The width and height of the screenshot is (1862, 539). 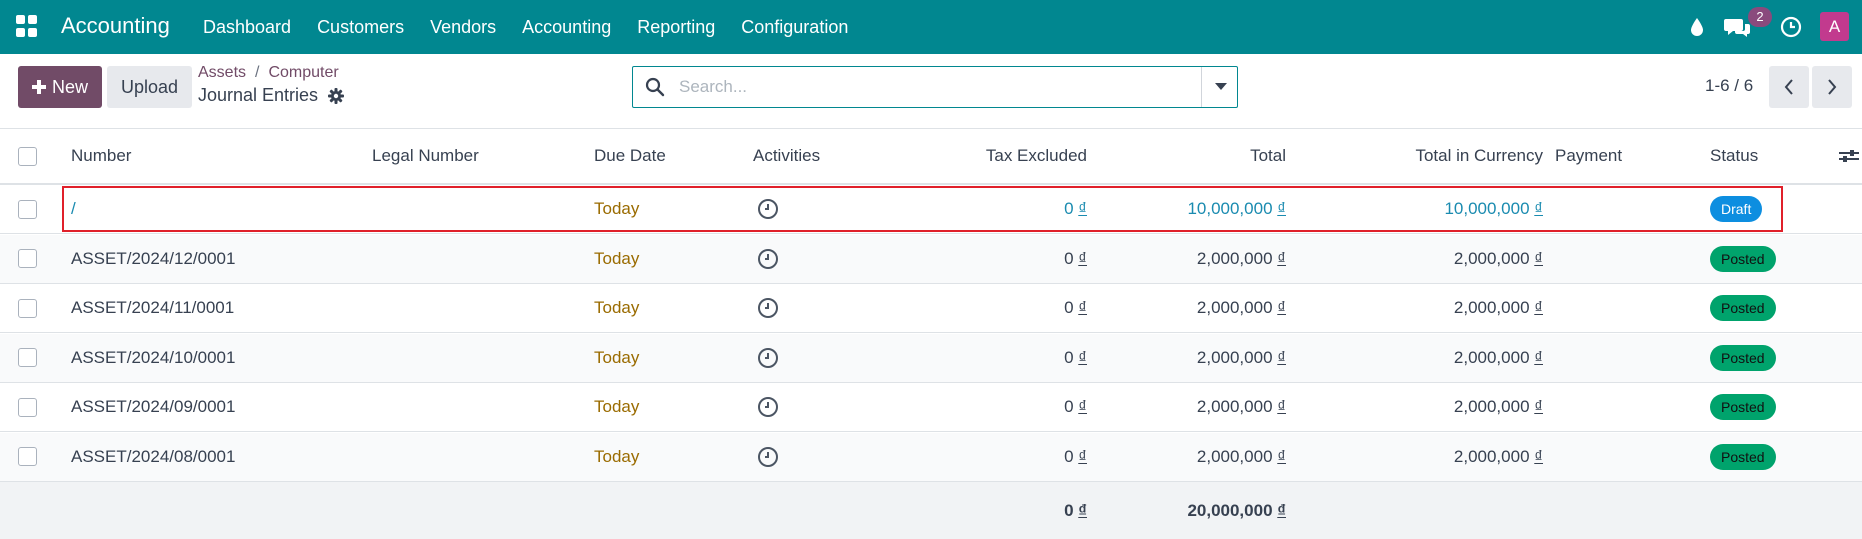 I want to click on messages-count-badge: 2, so click(x=1760, y=17).